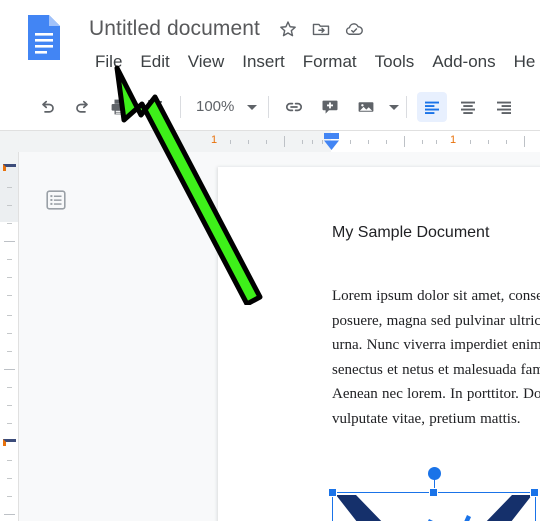  Describe the element at coordinates (294, 107) in the screenshot. I see `insert-link-icon` at that location.